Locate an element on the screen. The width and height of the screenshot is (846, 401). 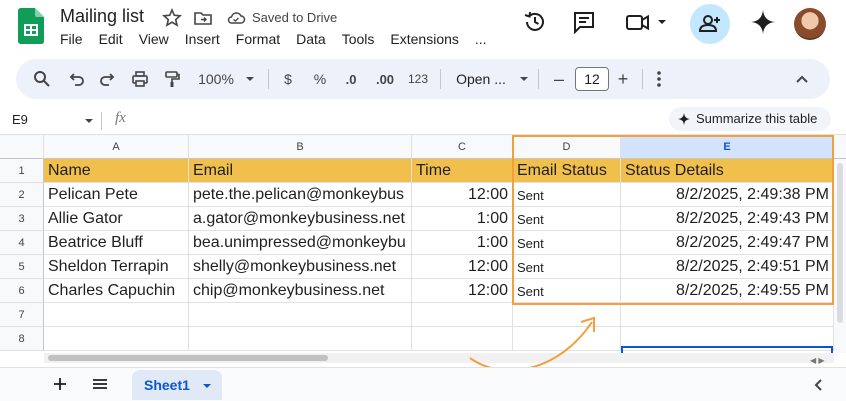
cell-email: a.gator@monkeybusiness.net is located at coordinates (300, 219).